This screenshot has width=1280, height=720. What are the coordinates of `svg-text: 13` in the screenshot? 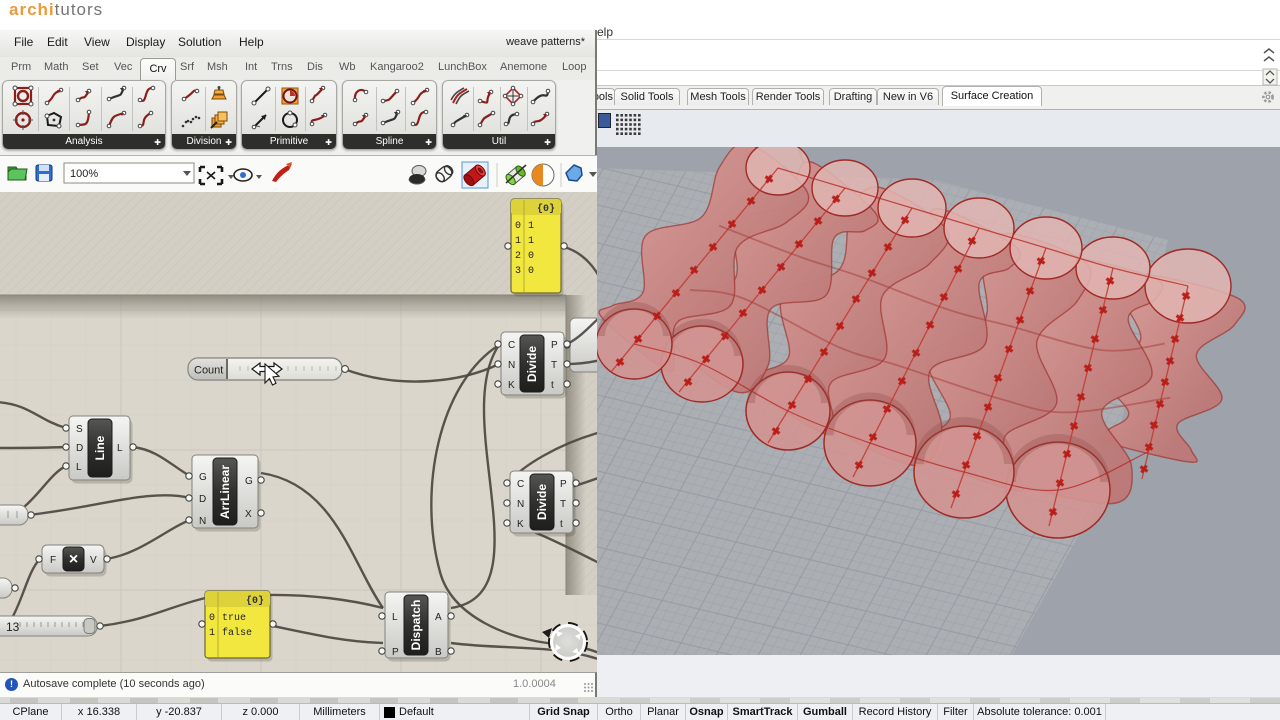 It's located at (13, 627).